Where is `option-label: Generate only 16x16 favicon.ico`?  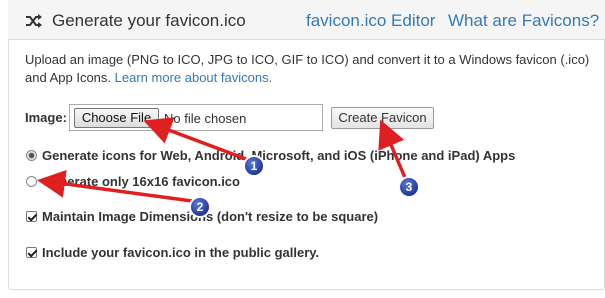 option-label: Generate only 16x16 favicon.ico is located at coordinates (141, 181).